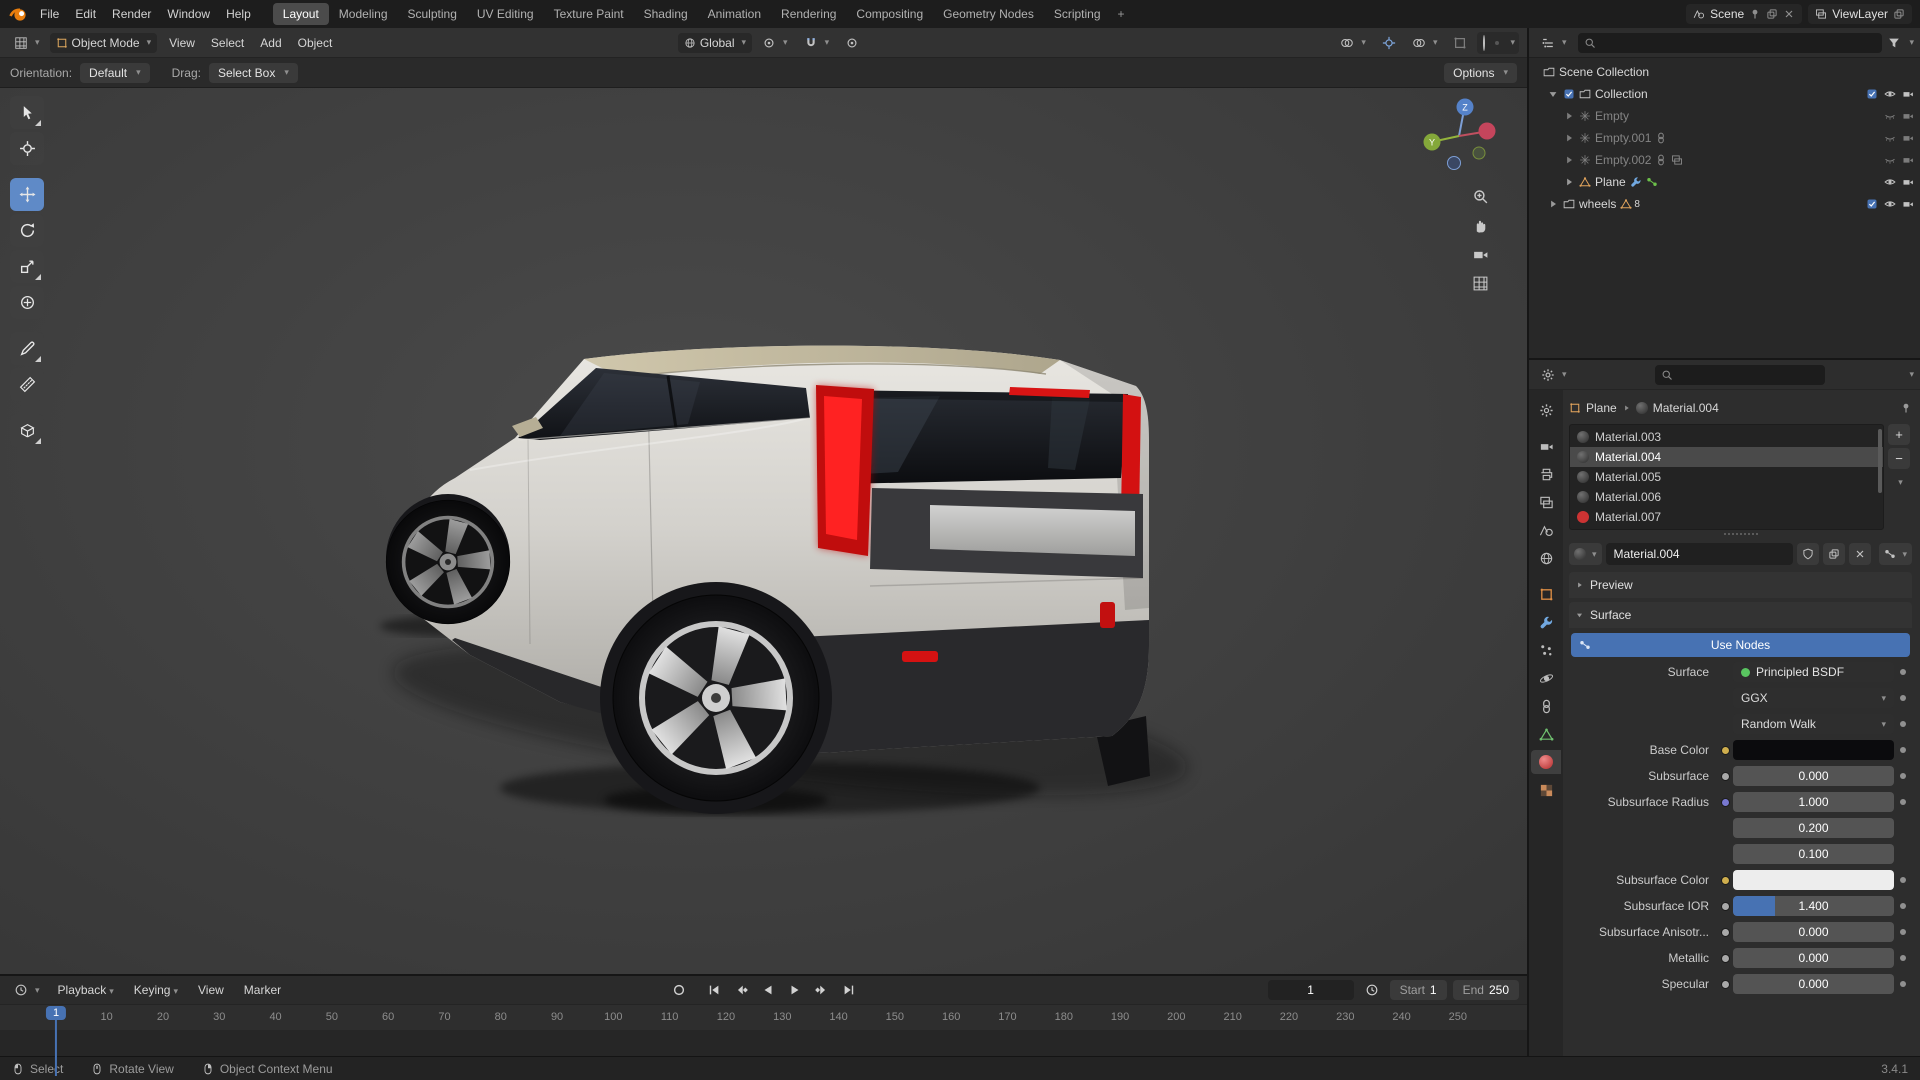  I want to click on material-slot: Material.007, so click(1726, 517).